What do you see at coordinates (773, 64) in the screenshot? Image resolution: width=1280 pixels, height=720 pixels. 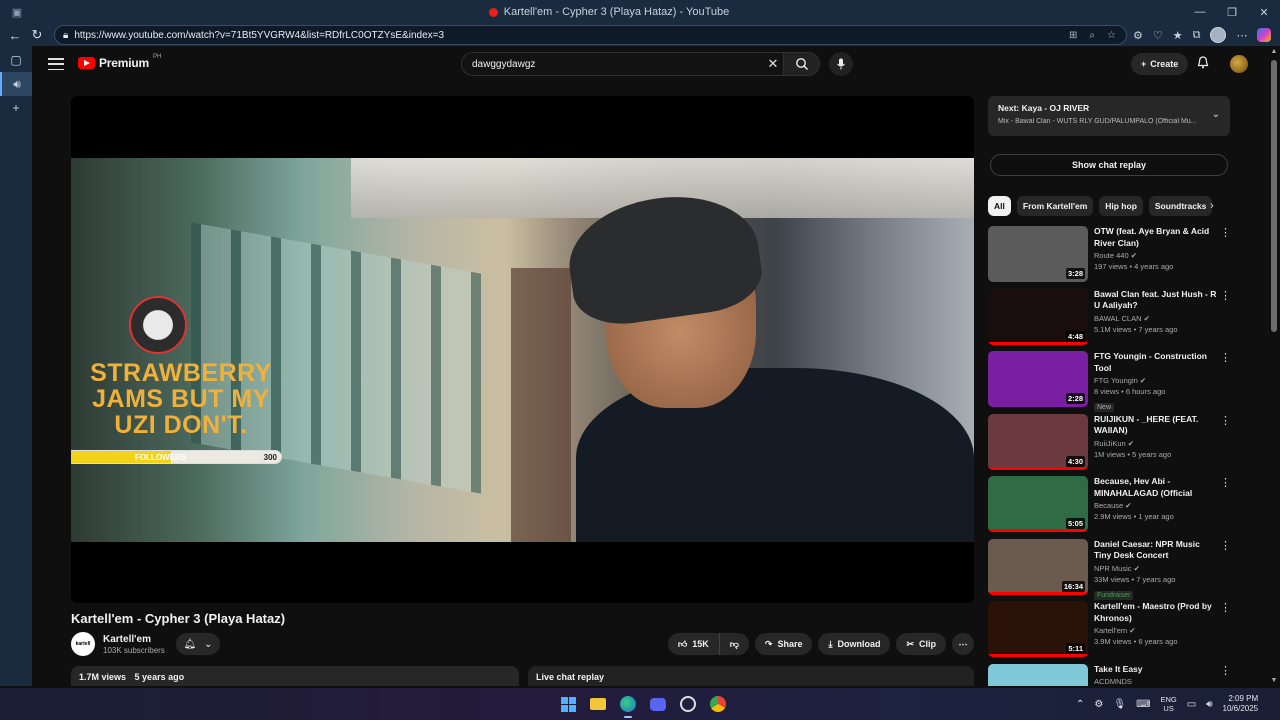 I see `clear-search-icon: ✕` at bounding box center [773, 64].